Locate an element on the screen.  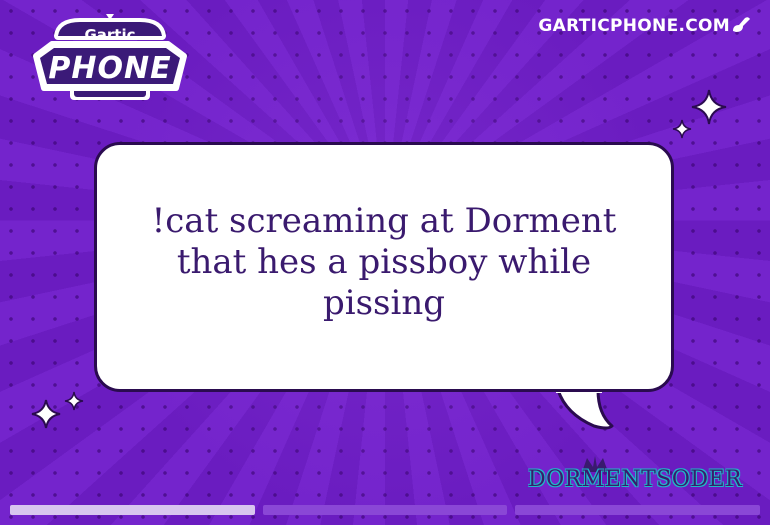
progress-bar is located at coordinates (385, 511).